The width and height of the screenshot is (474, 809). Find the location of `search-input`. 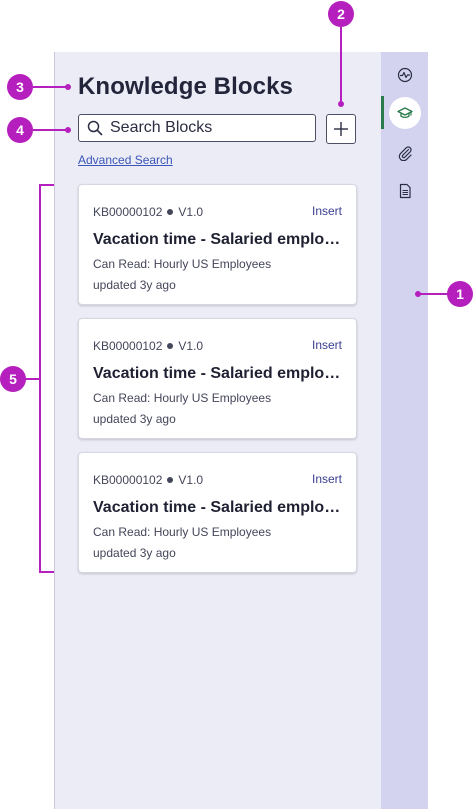

search-input is located at coordinates (205, 128).